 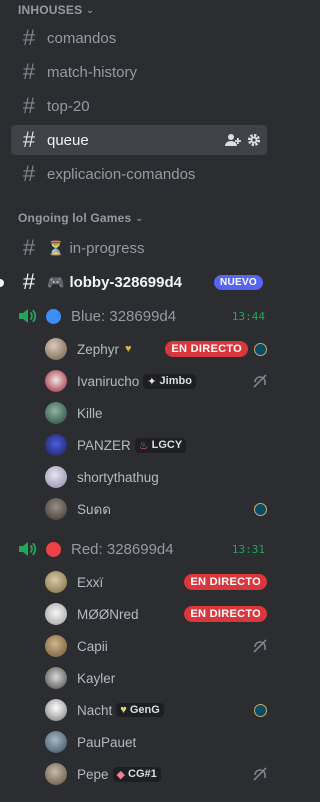 I want to click on server-tag: ♨ LGCY, so click(x=160, y=445).